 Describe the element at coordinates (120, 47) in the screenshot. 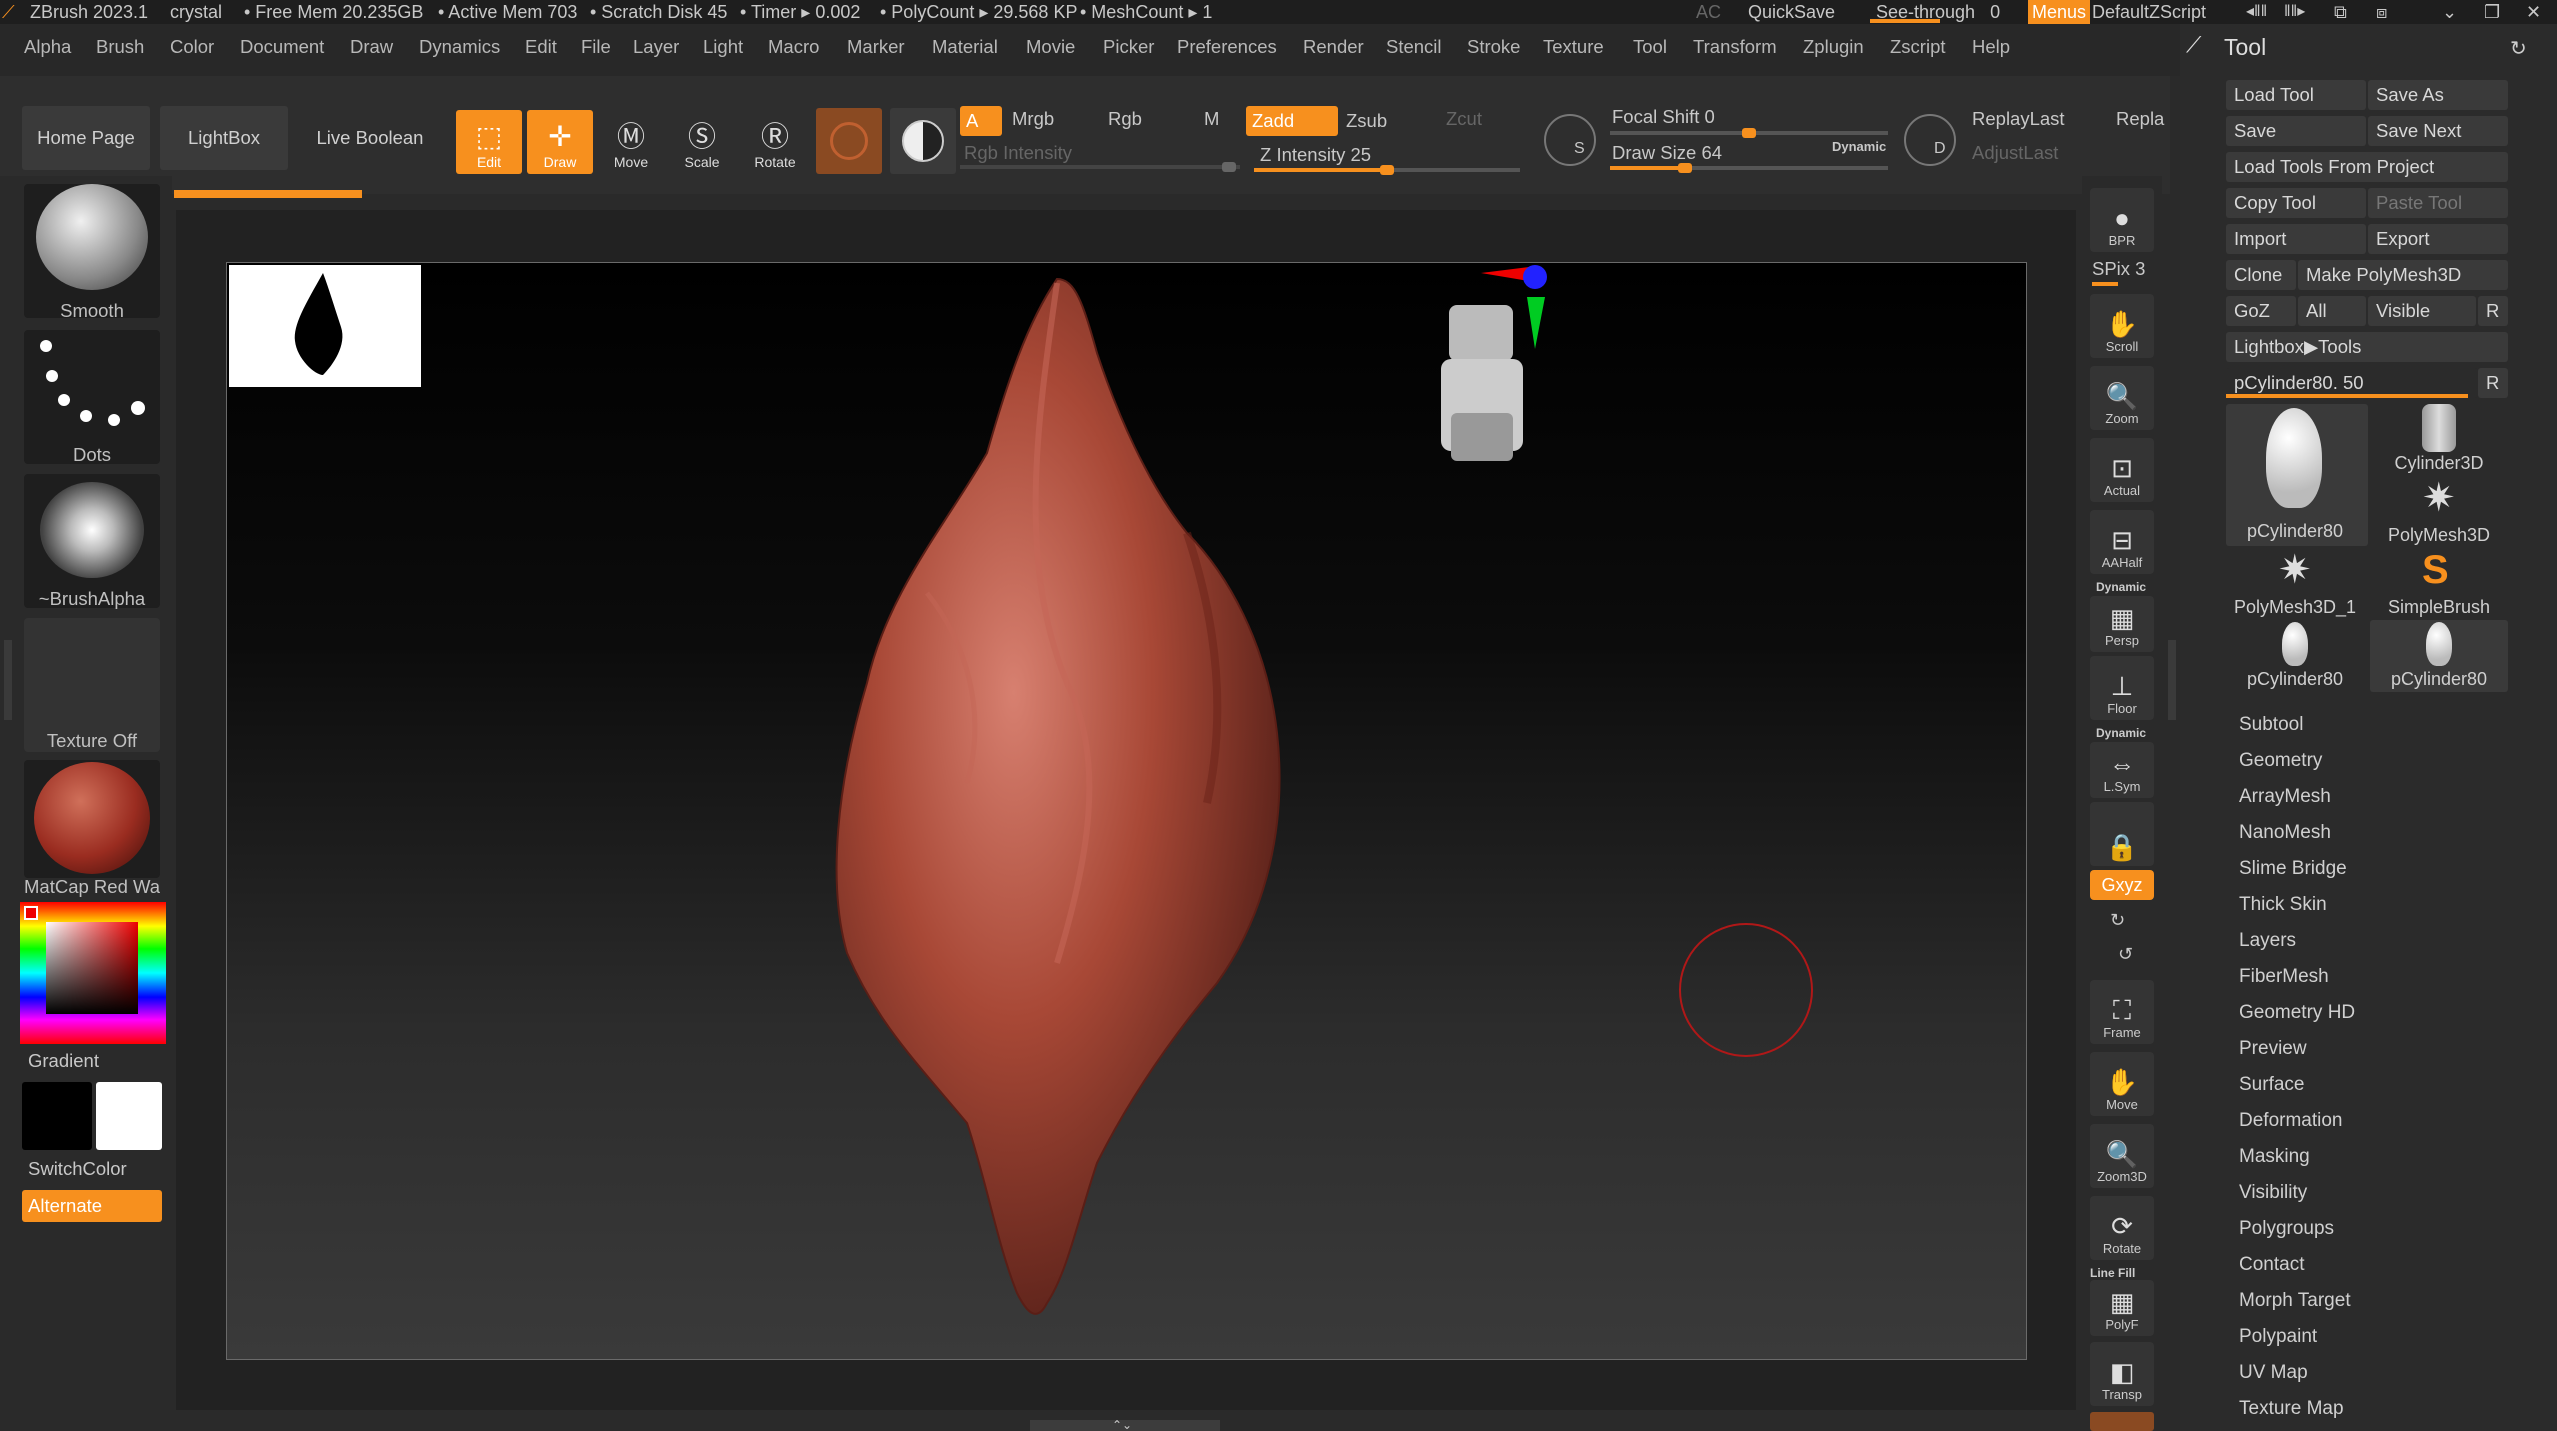

I see `menu-brush: Brush` at that location.